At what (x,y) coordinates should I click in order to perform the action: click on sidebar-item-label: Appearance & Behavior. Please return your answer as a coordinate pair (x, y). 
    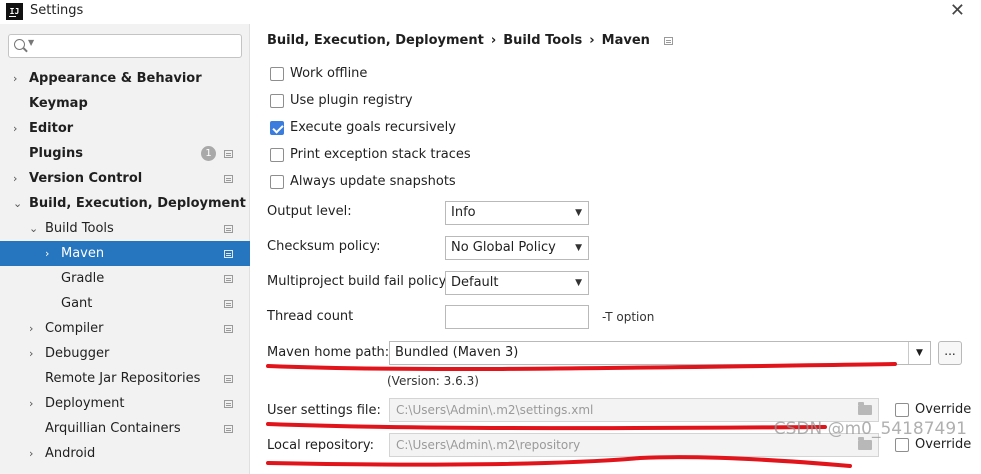
    Looking at the image, I should click on (115, 78).